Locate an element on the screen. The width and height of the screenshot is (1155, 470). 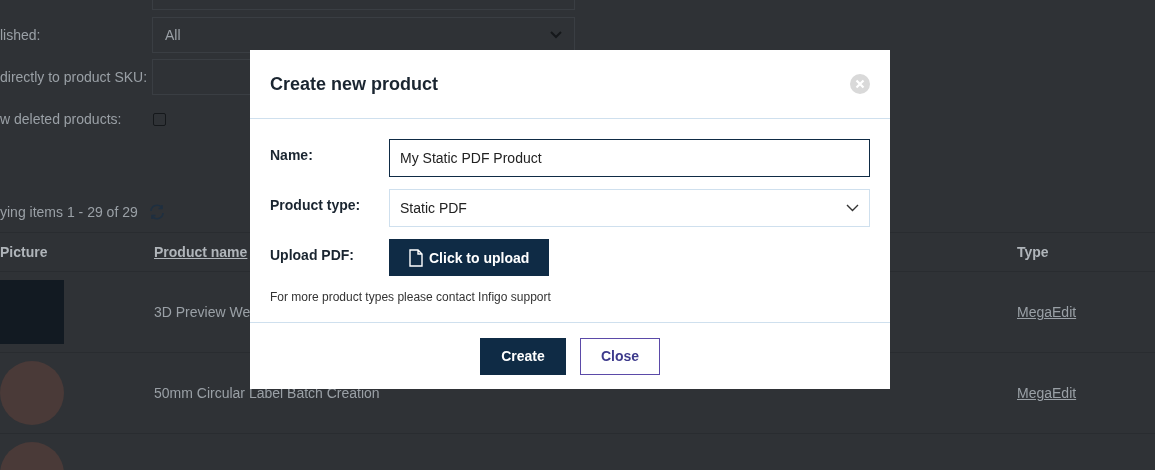
filter-label: directly to product SKU: is located at coordinates (74, 77).